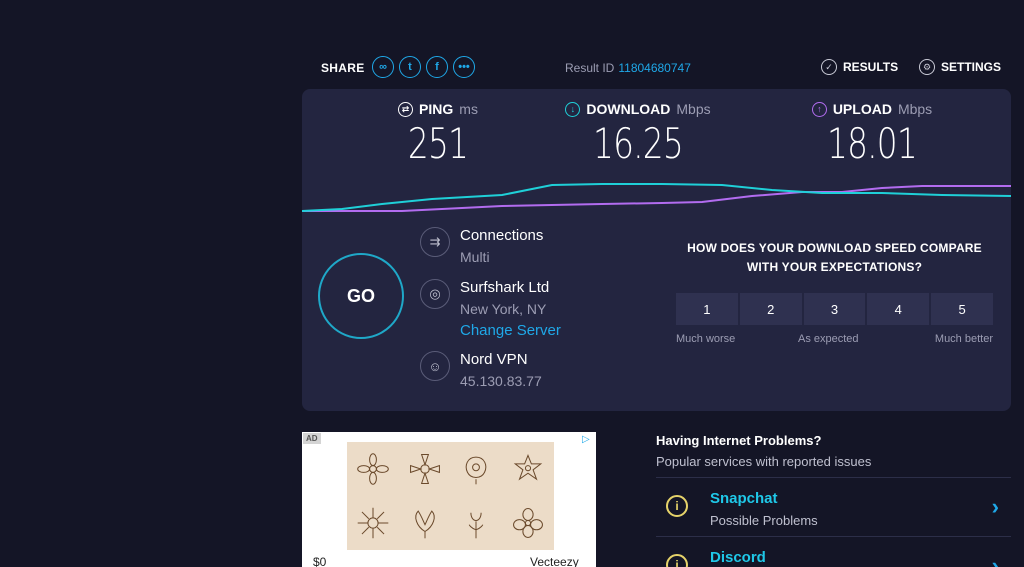 This screenshot has height=567, width=1024. Describe the element at coordinates (927, 67) in the screenshot. I see `gear-icon: ⚙` at that location.